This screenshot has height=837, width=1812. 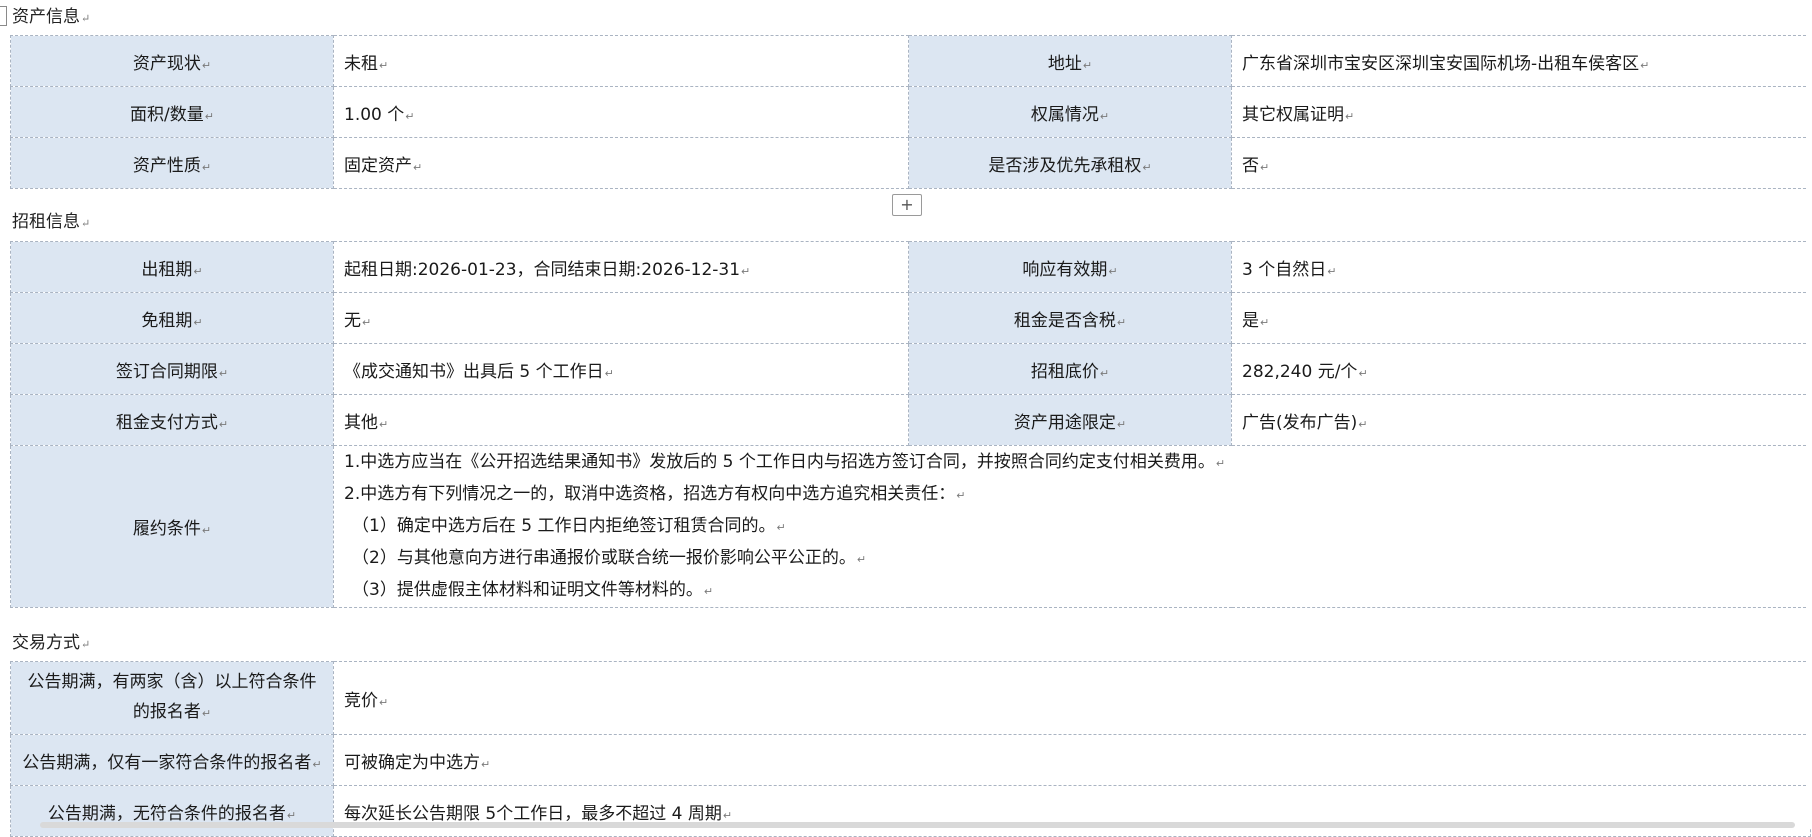 I want to click on trade-no-bidder-value: 每次延长公告期限 5个工作日，最多不超过 4 周期, so click(x=533, y=813).